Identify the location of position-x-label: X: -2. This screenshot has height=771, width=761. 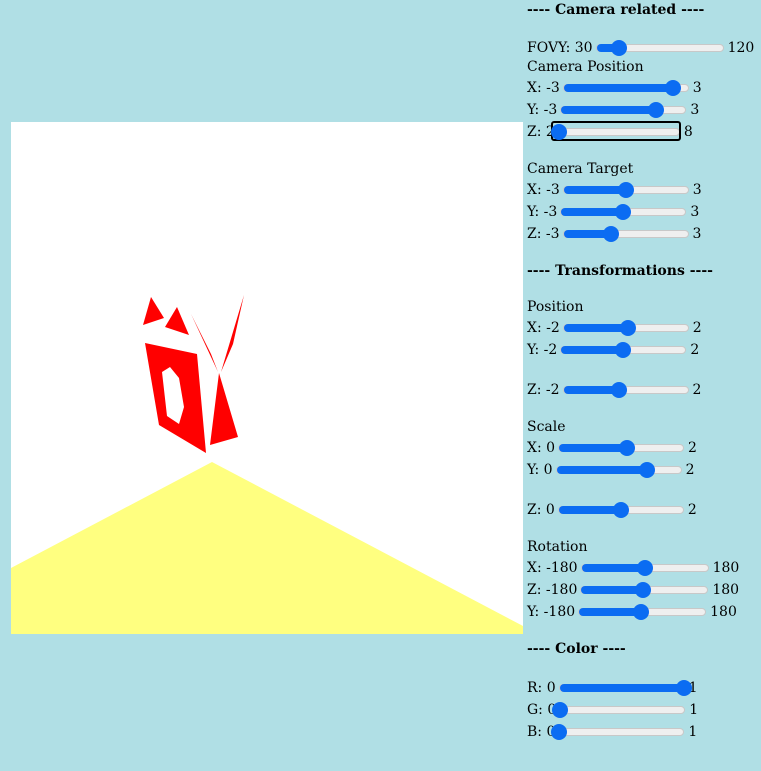
(543, 328).